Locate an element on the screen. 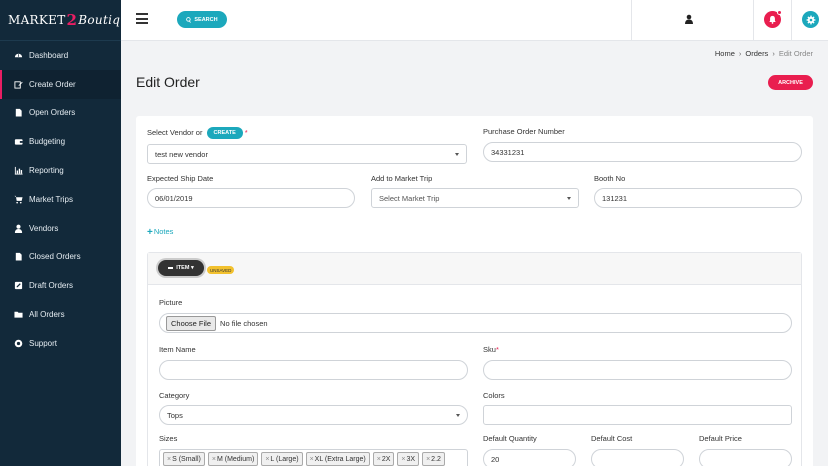 The width and height of the screenshot is (828, 466). size-tag: × 2.2 is located at coordinates (433, 459).